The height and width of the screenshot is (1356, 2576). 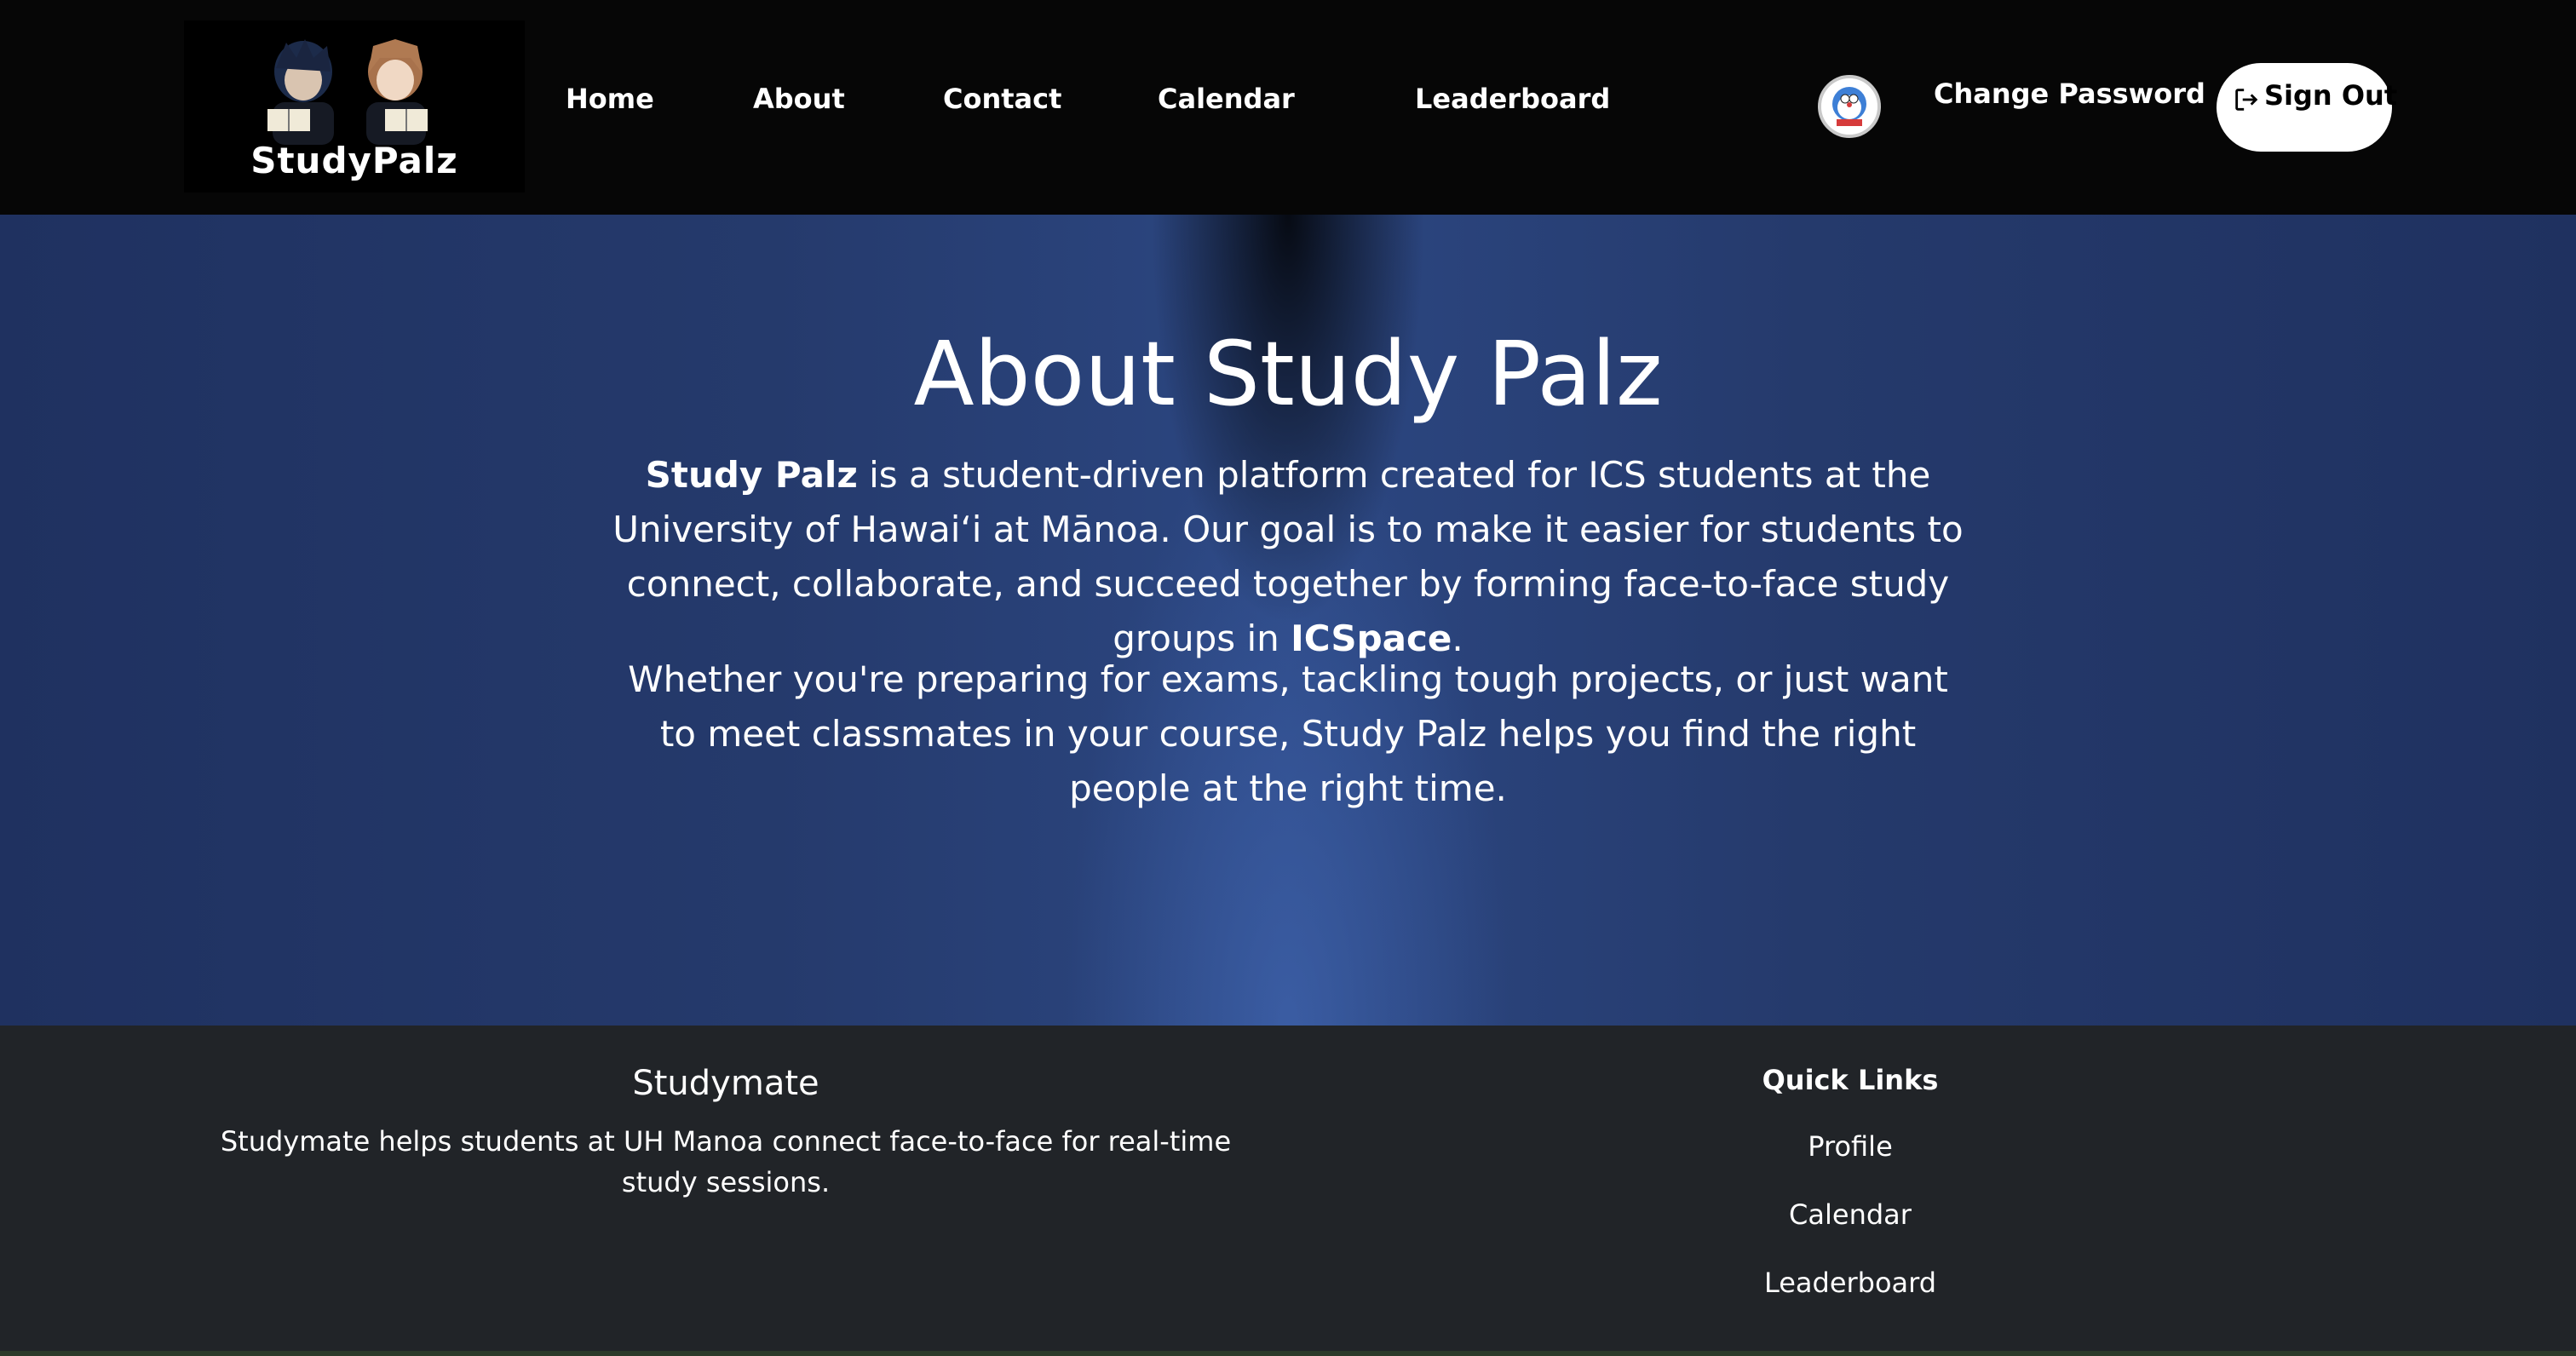 What do you see at coordinates (1226, 98) in the screenshot?
I see `nav-calendar: Calendar` at bounding box center [1226, 98].